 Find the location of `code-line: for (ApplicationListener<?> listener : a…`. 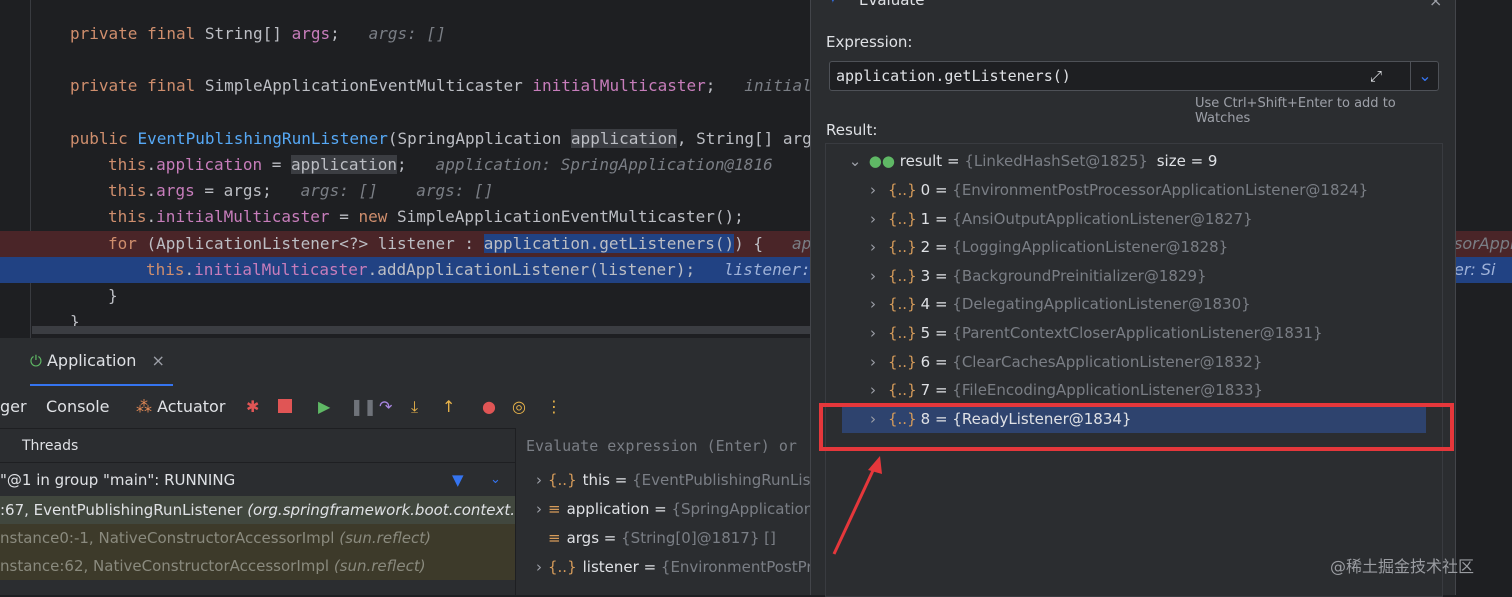

code-line: for (ApplicationListener<?> listener : a… is located at coordinates (410, 244).